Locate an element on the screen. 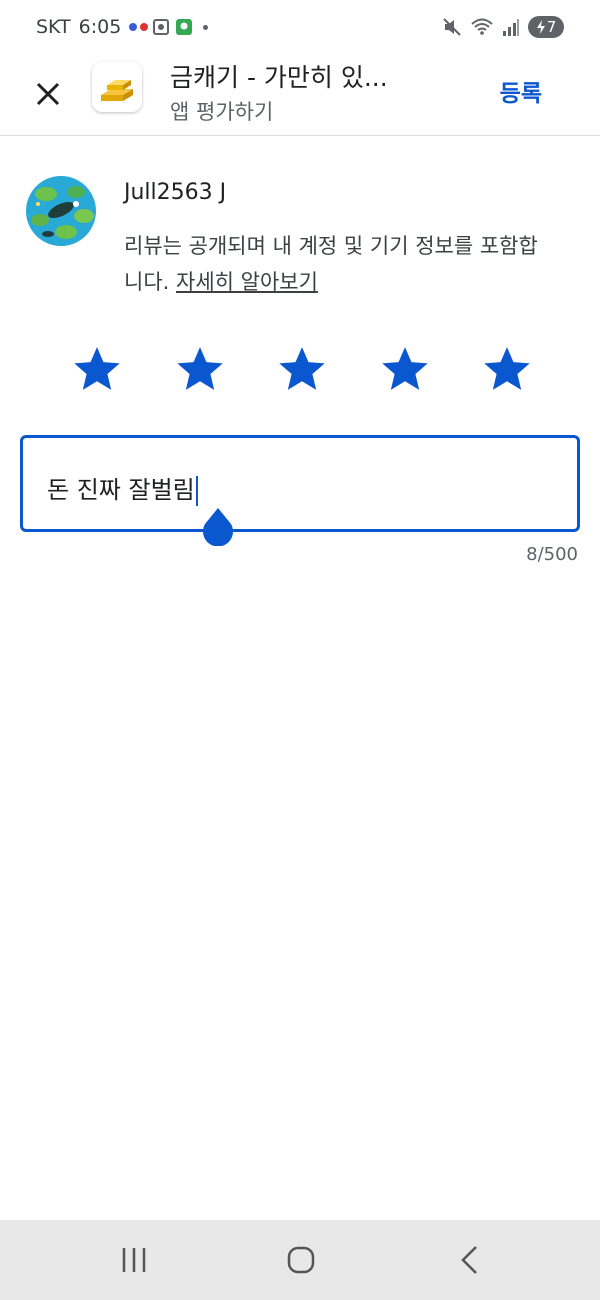  page-subtitle: 앱 평가하기 is located at coordinates (222, 112).